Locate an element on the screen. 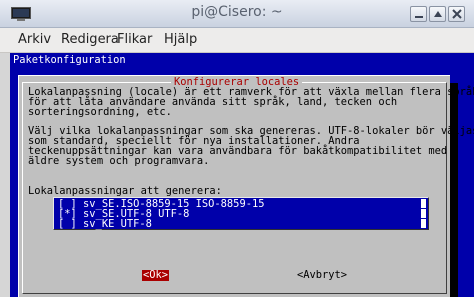 The width and height of the screenshot is (474, 297). window-title: pi@Cisero: ~ is located at coordinates (237, 12).